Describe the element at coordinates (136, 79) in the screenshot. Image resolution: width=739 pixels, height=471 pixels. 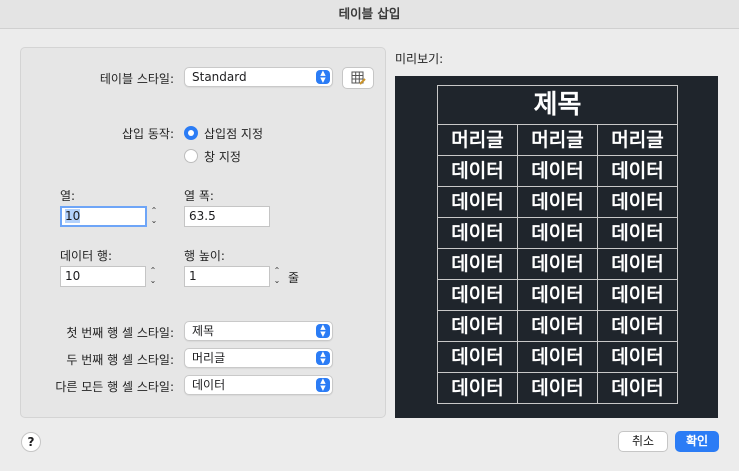
I see `table-style-label: 테이블 스타일:` at that location.